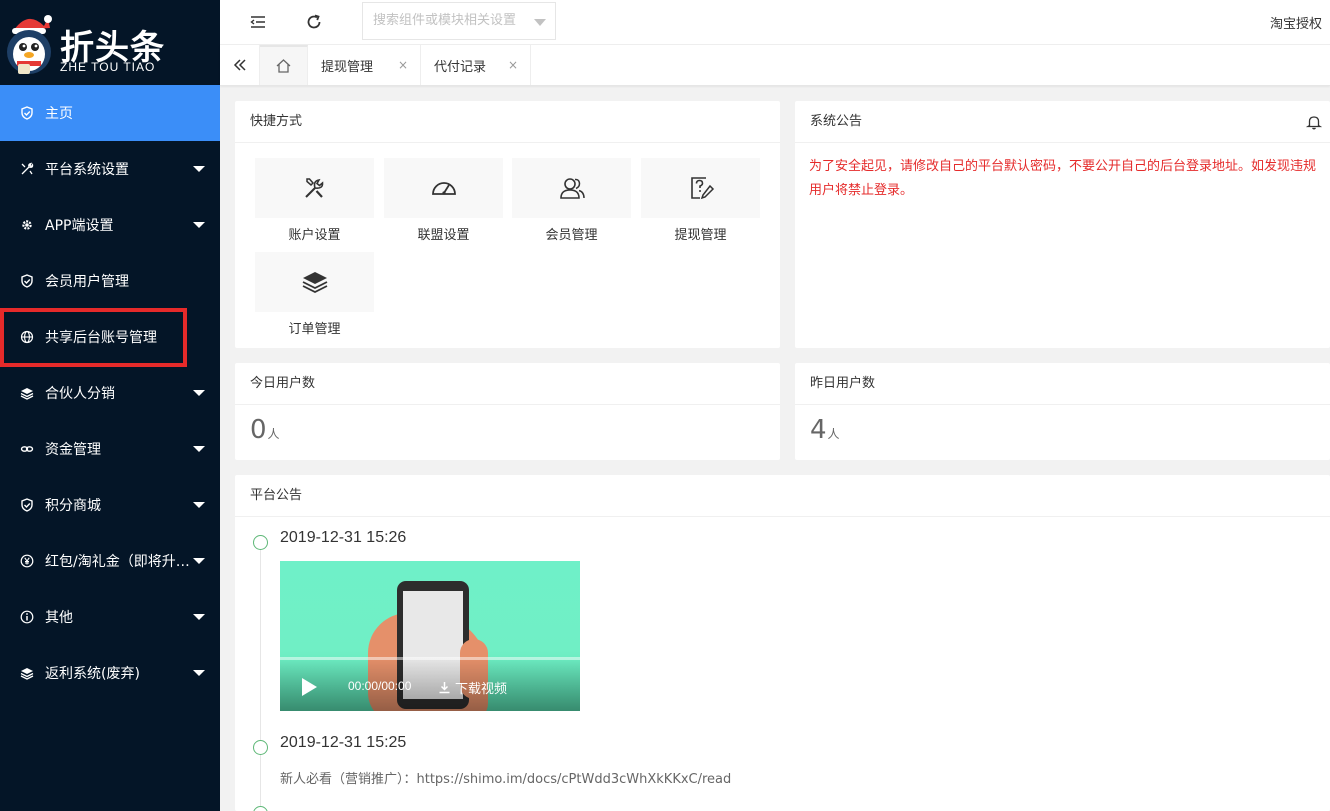  I want to click on tab-home, so click(284, 65).